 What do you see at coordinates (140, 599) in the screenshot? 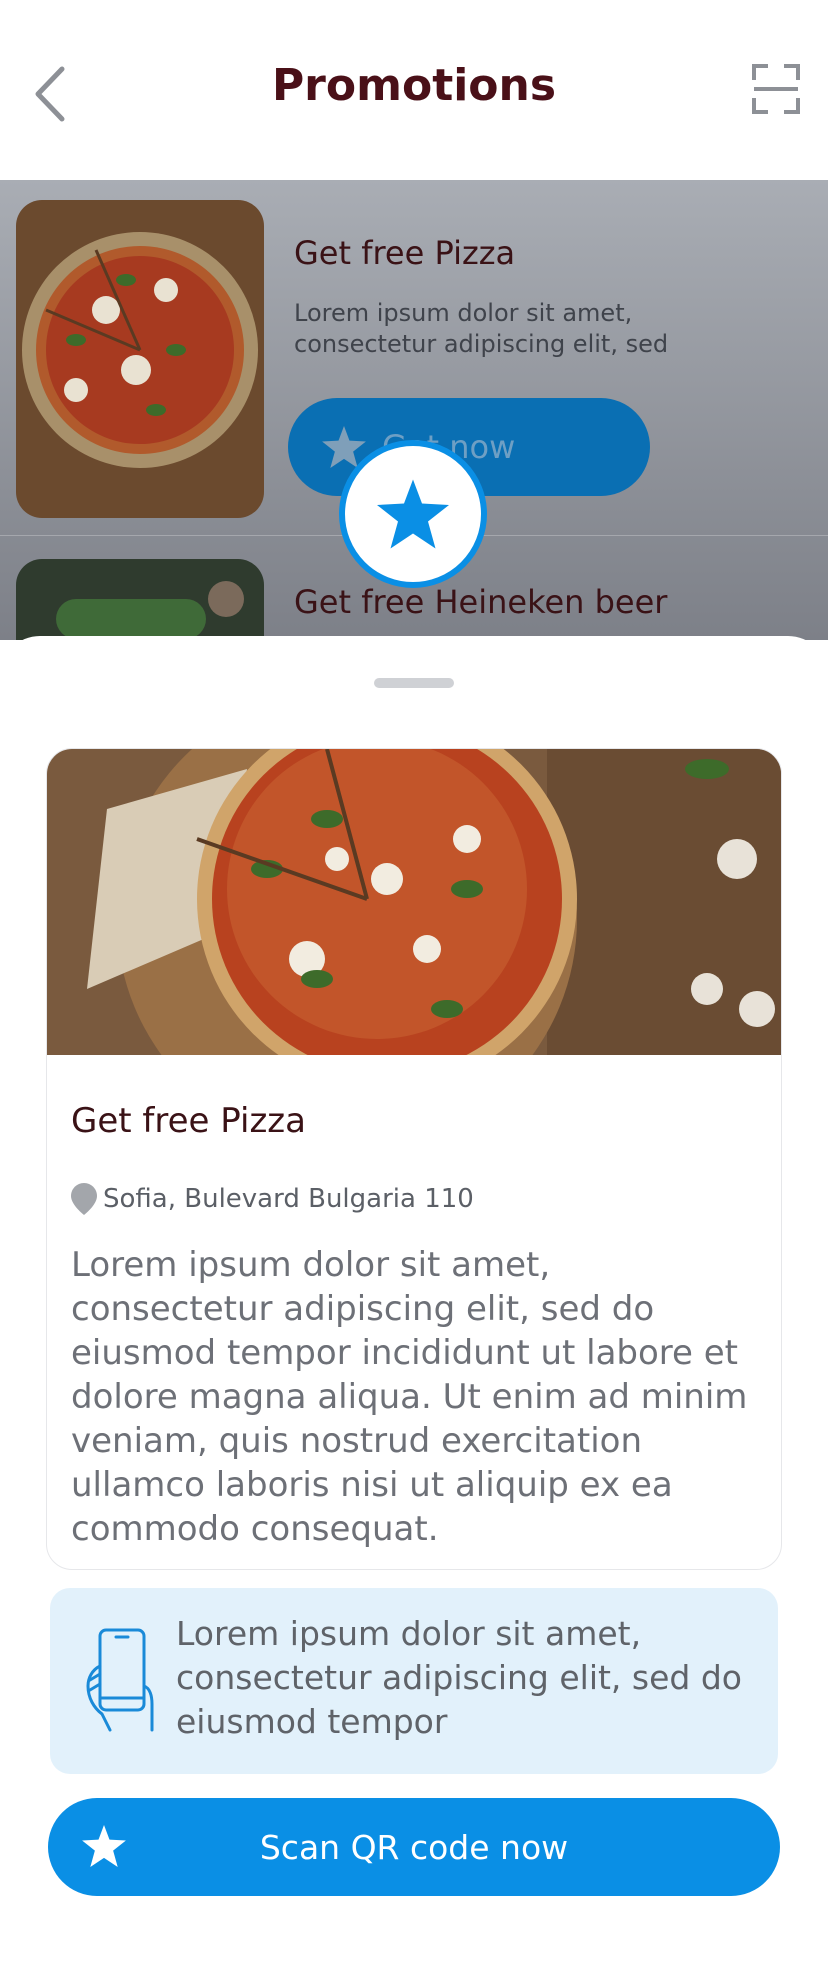
I see `beer-thumbnail` at bounding box center [140, 599].